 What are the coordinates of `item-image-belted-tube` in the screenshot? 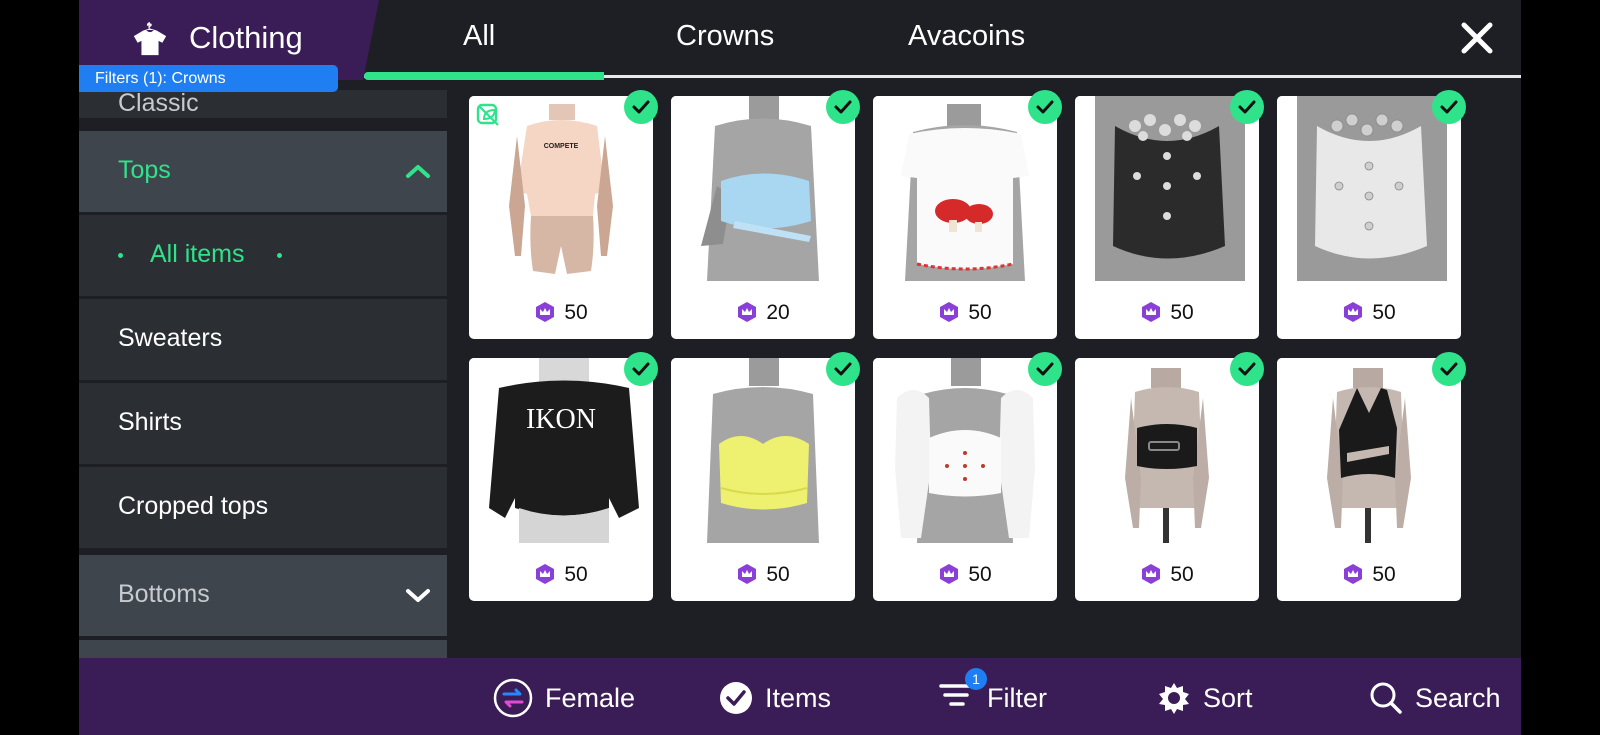 It's located at (1167, 450).